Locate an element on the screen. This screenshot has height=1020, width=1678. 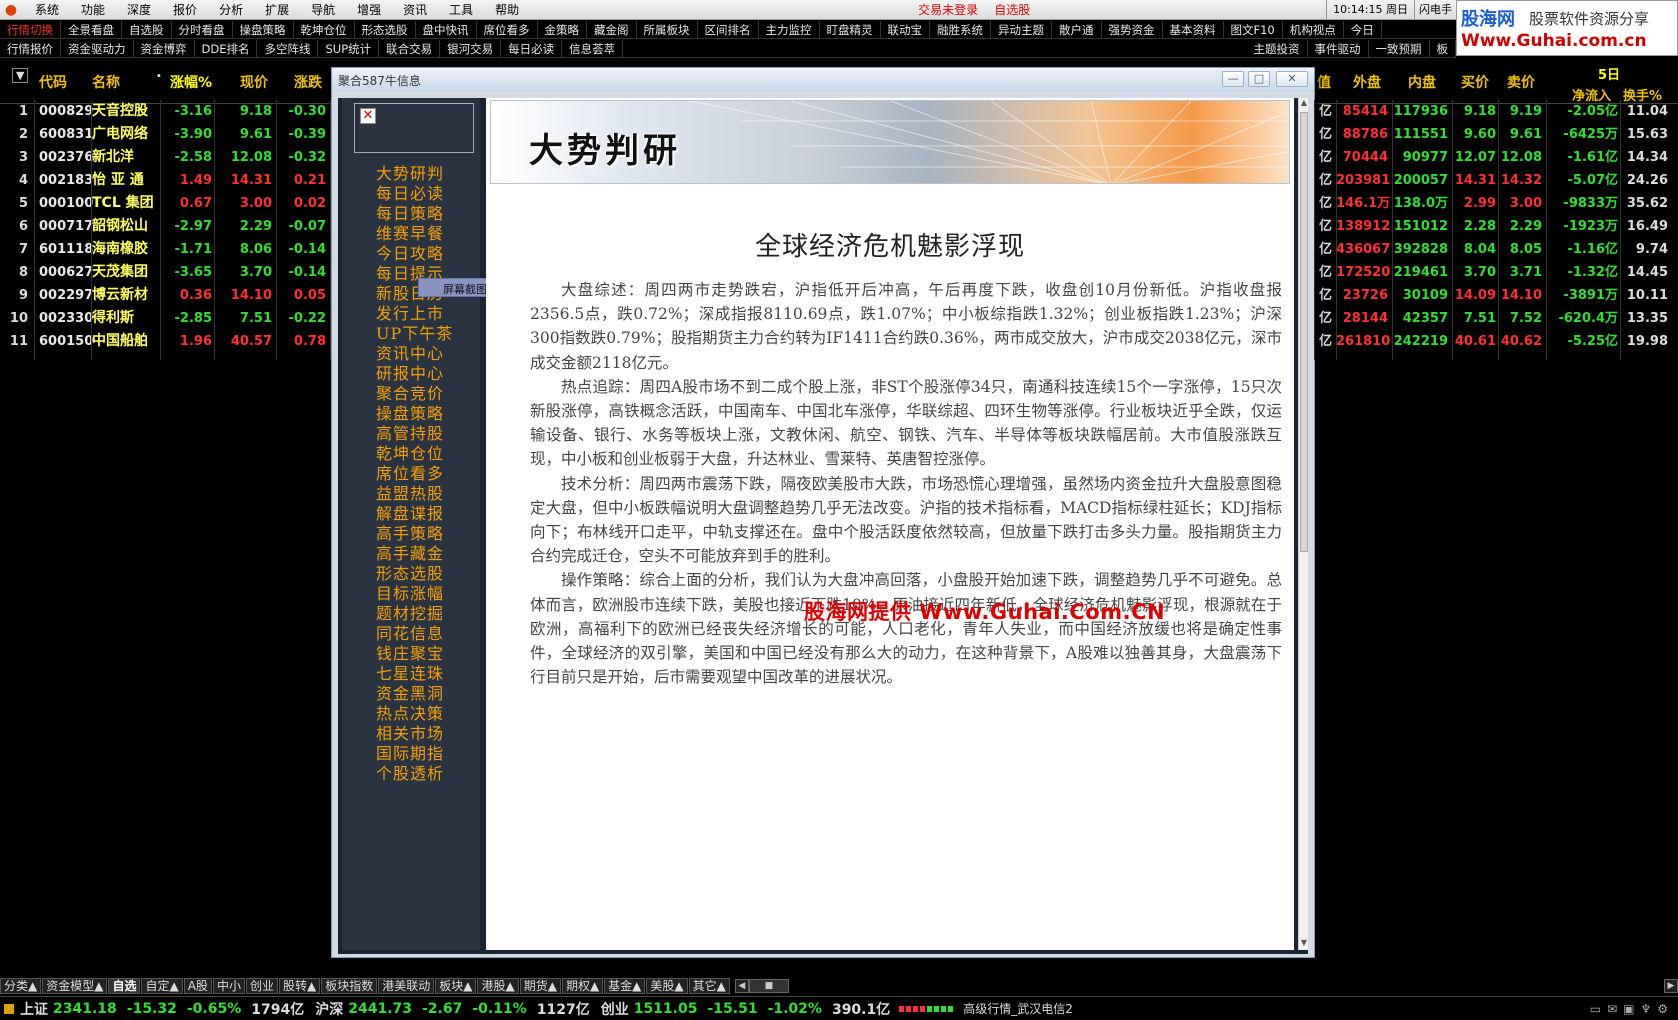
toolbar-button: 银河交易 is located at coordinates (471, 48).